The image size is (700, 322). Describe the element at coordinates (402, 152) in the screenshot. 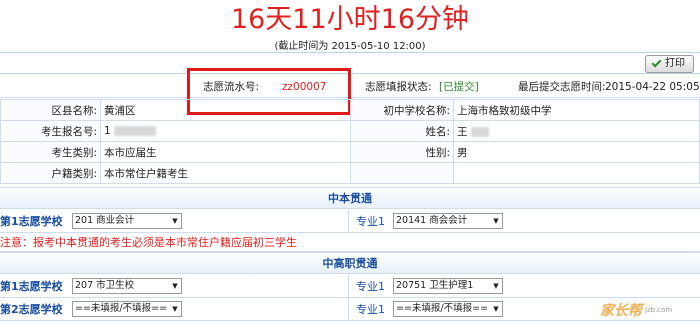

I see `gender-label: 性别:` at that location.